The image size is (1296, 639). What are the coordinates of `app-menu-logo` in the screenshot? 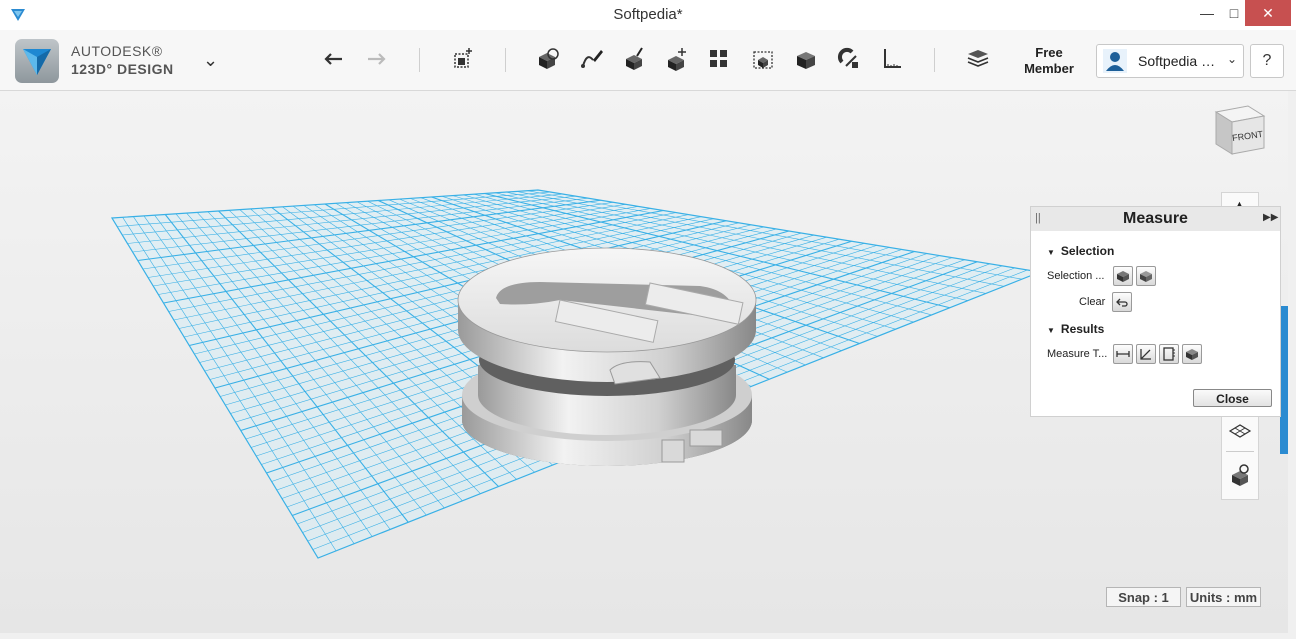 It's located at (37, 61).